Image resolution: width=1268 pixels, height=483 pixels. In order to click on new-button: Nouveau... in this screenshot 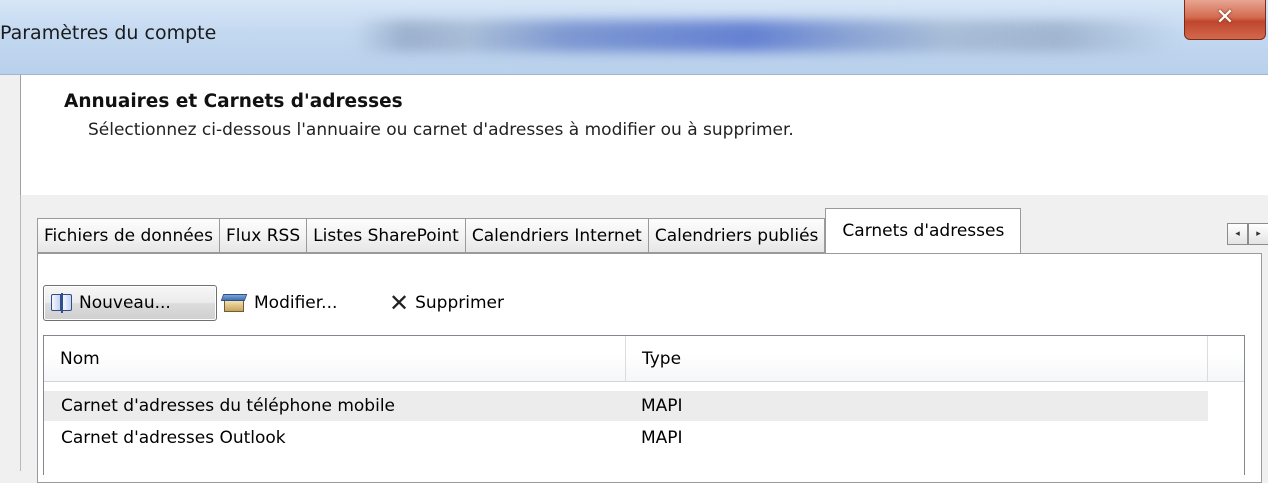, I will do `click(130, 303)`.